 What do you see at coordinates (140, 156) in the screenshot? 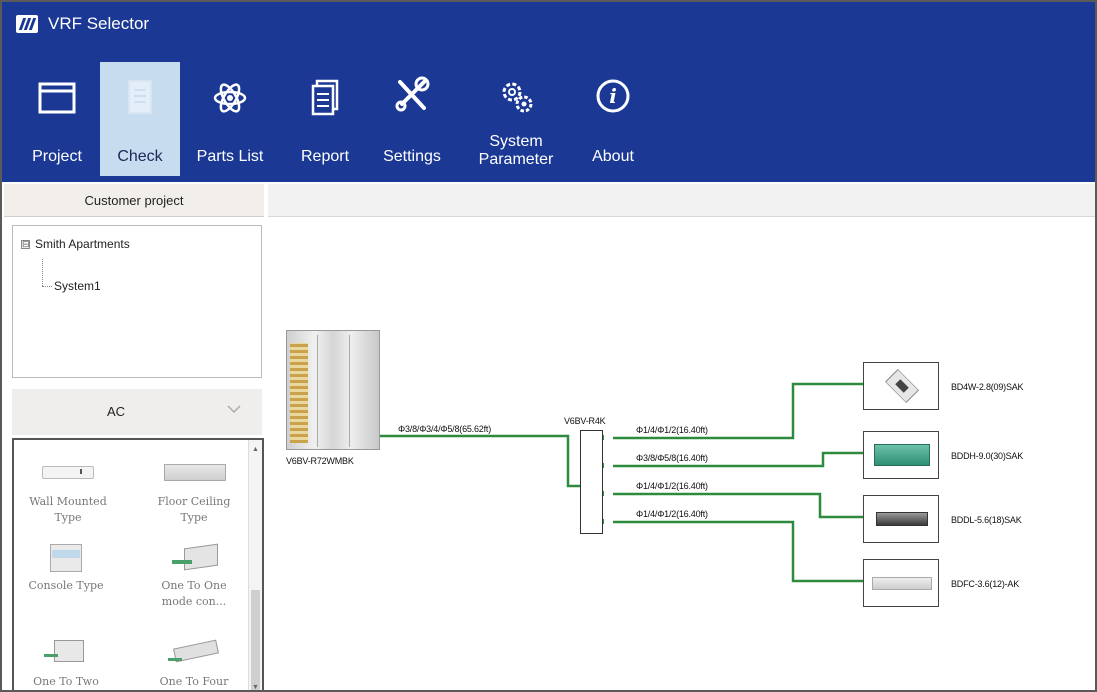
I see `check-label: Check` at bounding box center [140, 156].